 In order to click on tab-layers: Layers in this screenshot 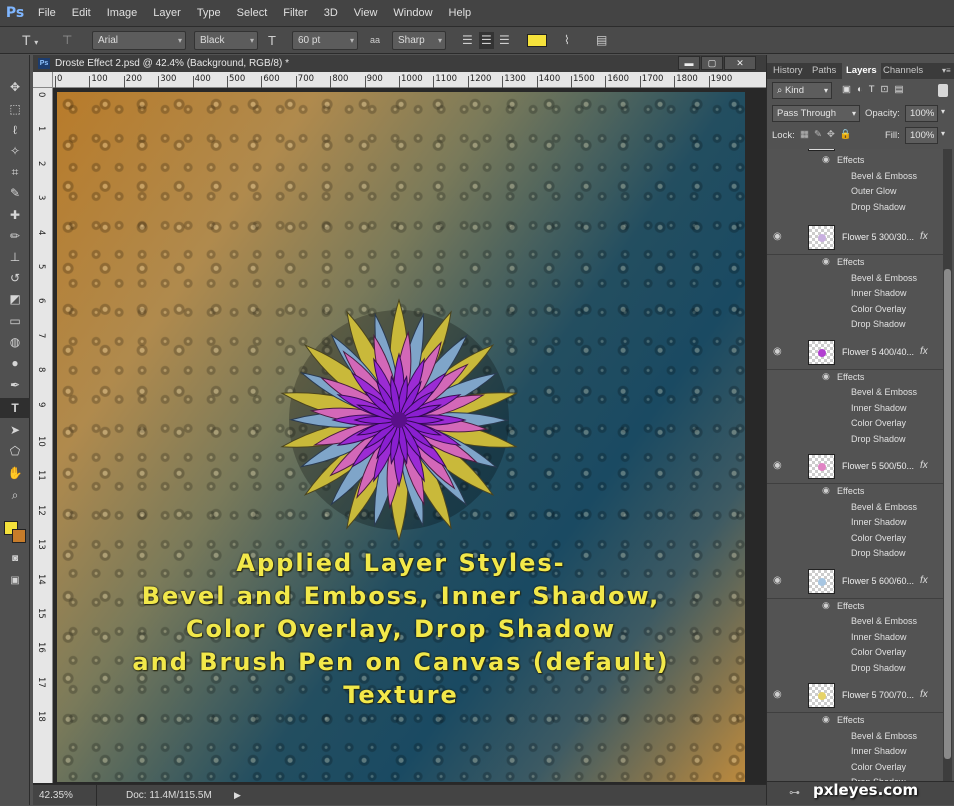, I will do `click(861, 71)`.